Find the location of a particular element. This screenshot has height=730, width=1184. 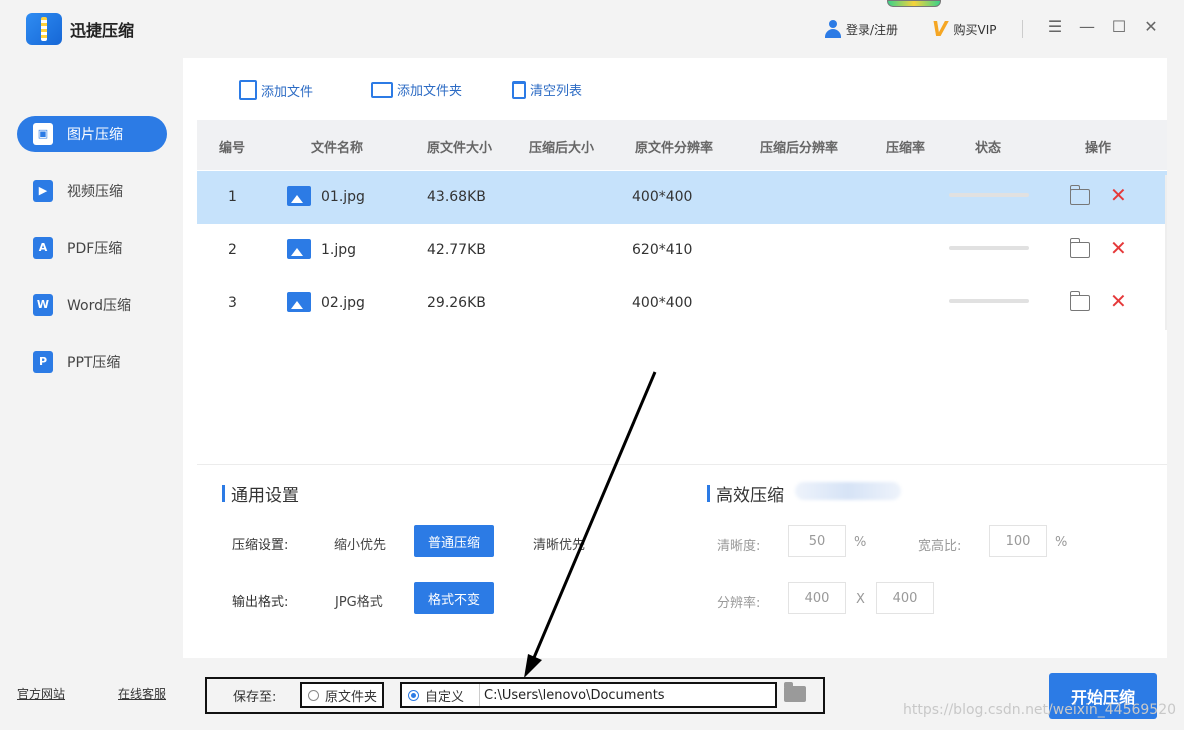

ppt-compress-icon: P is located at coordinates (43, 362).